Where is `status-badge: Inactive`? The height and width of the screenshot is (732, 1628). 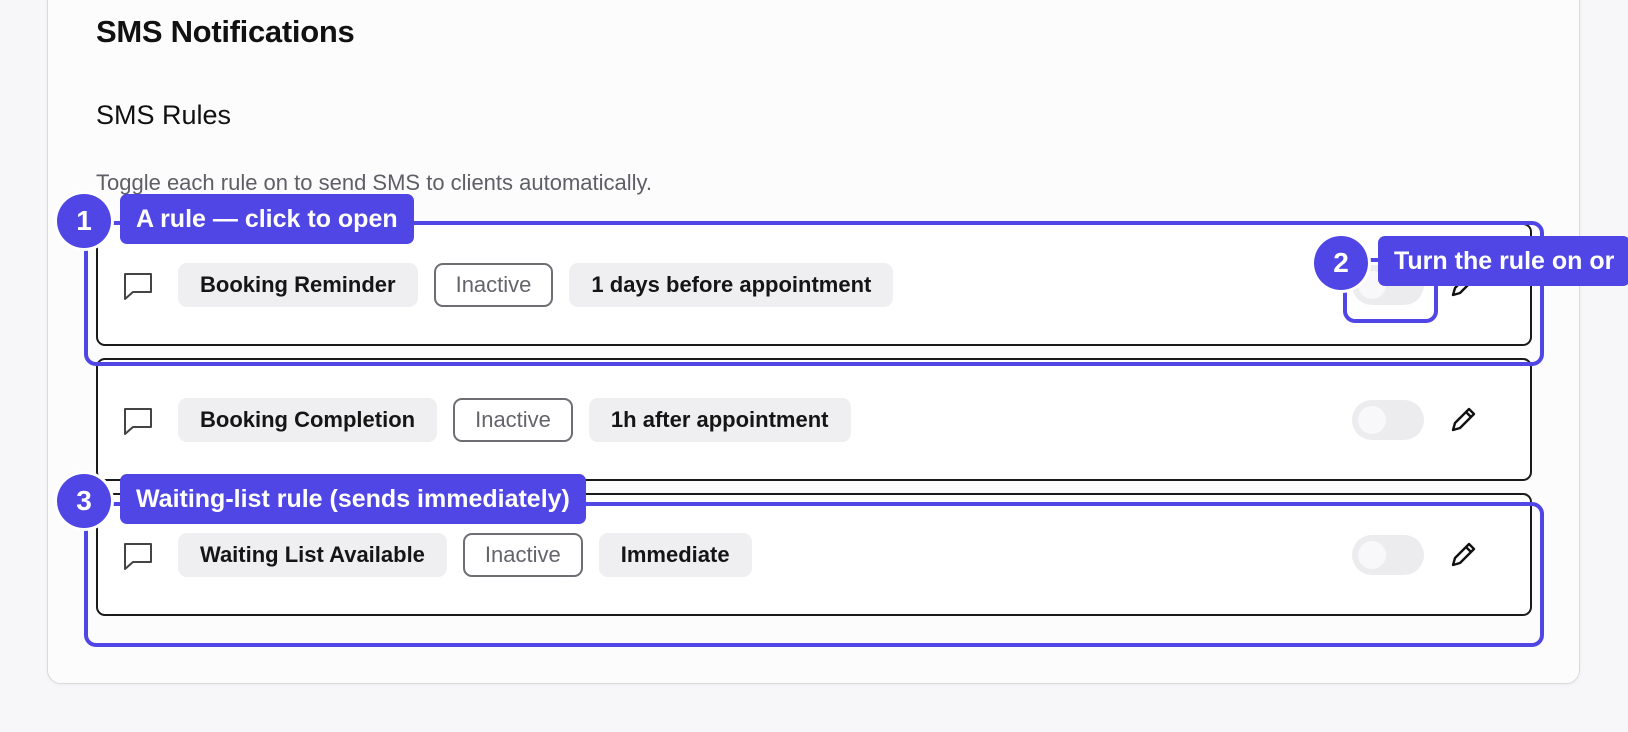
status-badge: Inactive is located at coordinates (513, 420).